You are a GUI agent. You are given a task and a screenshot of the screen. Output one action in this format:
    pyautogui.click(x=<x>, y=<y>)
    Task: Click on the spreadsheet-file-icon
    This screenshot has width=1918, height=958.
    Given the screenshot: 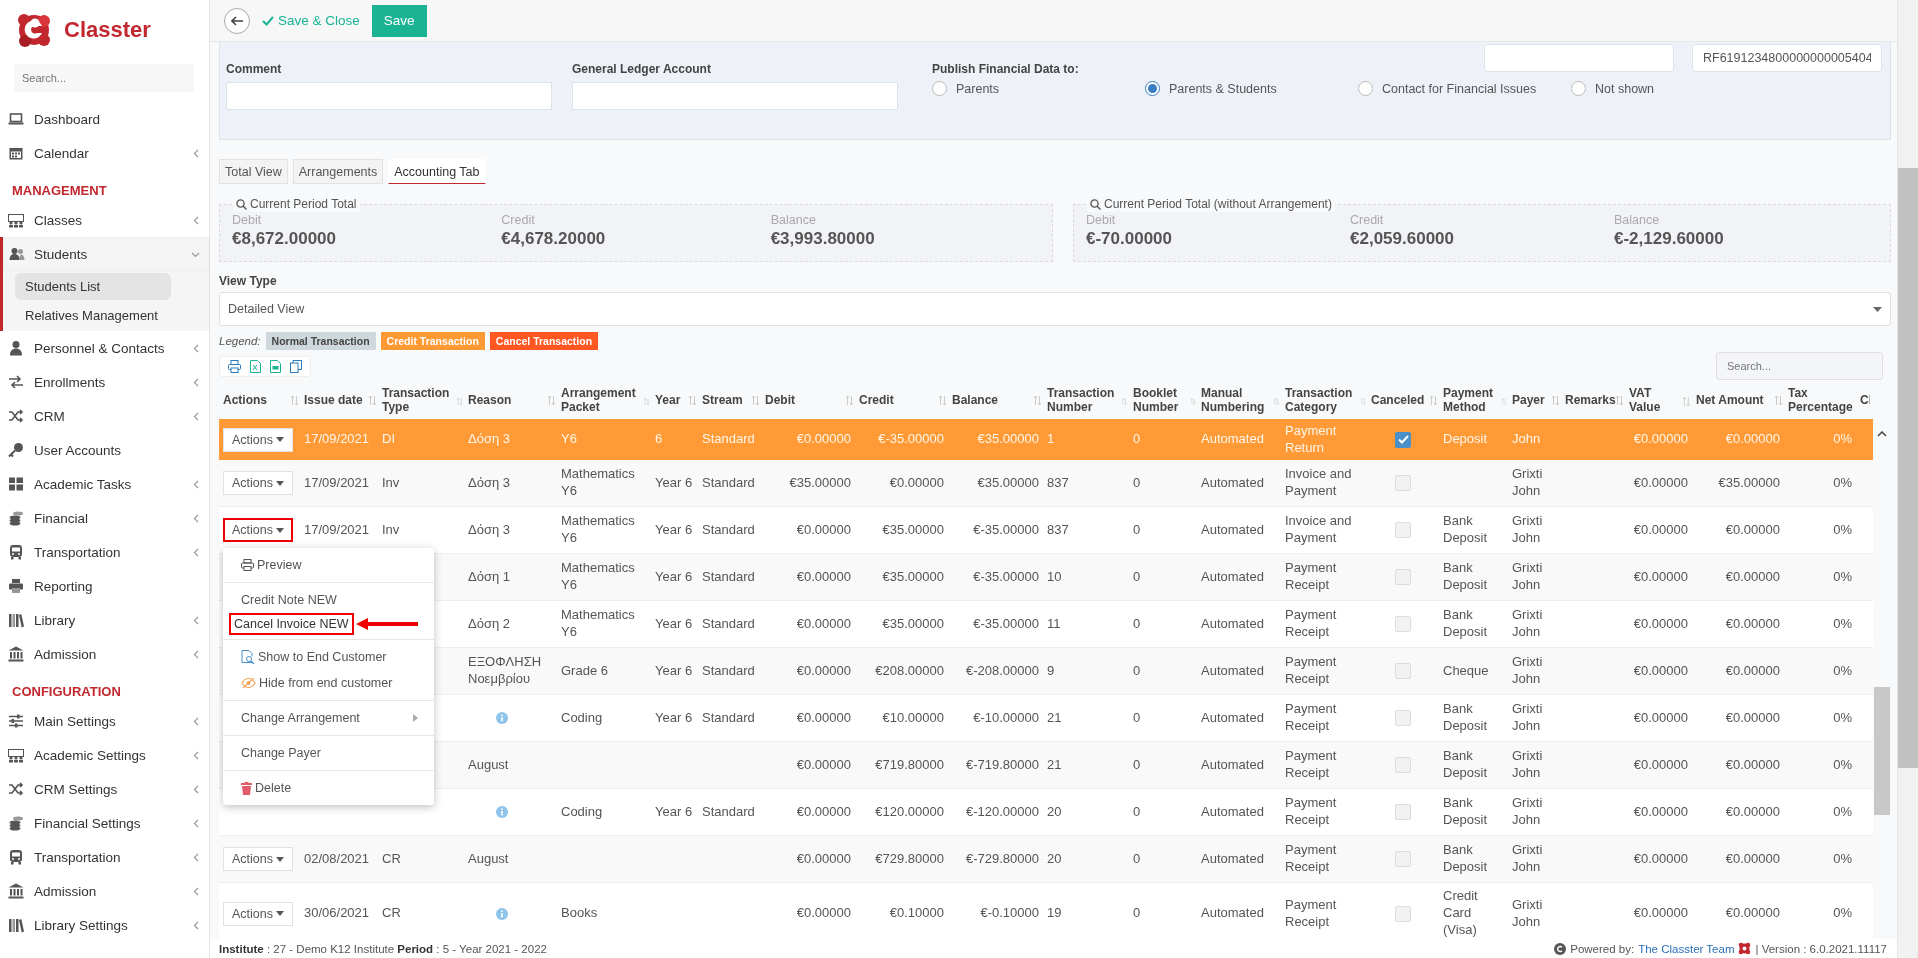 What is the action you would take?
    pyautogui.click(x=255, y=366)
    